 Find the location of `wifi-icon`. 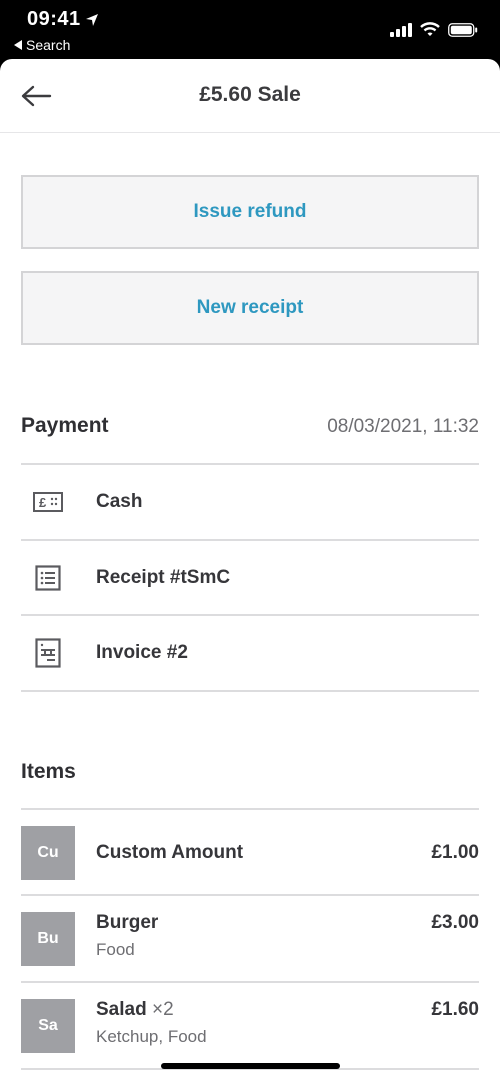

wifi-icon is located at coordinates (430, 29).